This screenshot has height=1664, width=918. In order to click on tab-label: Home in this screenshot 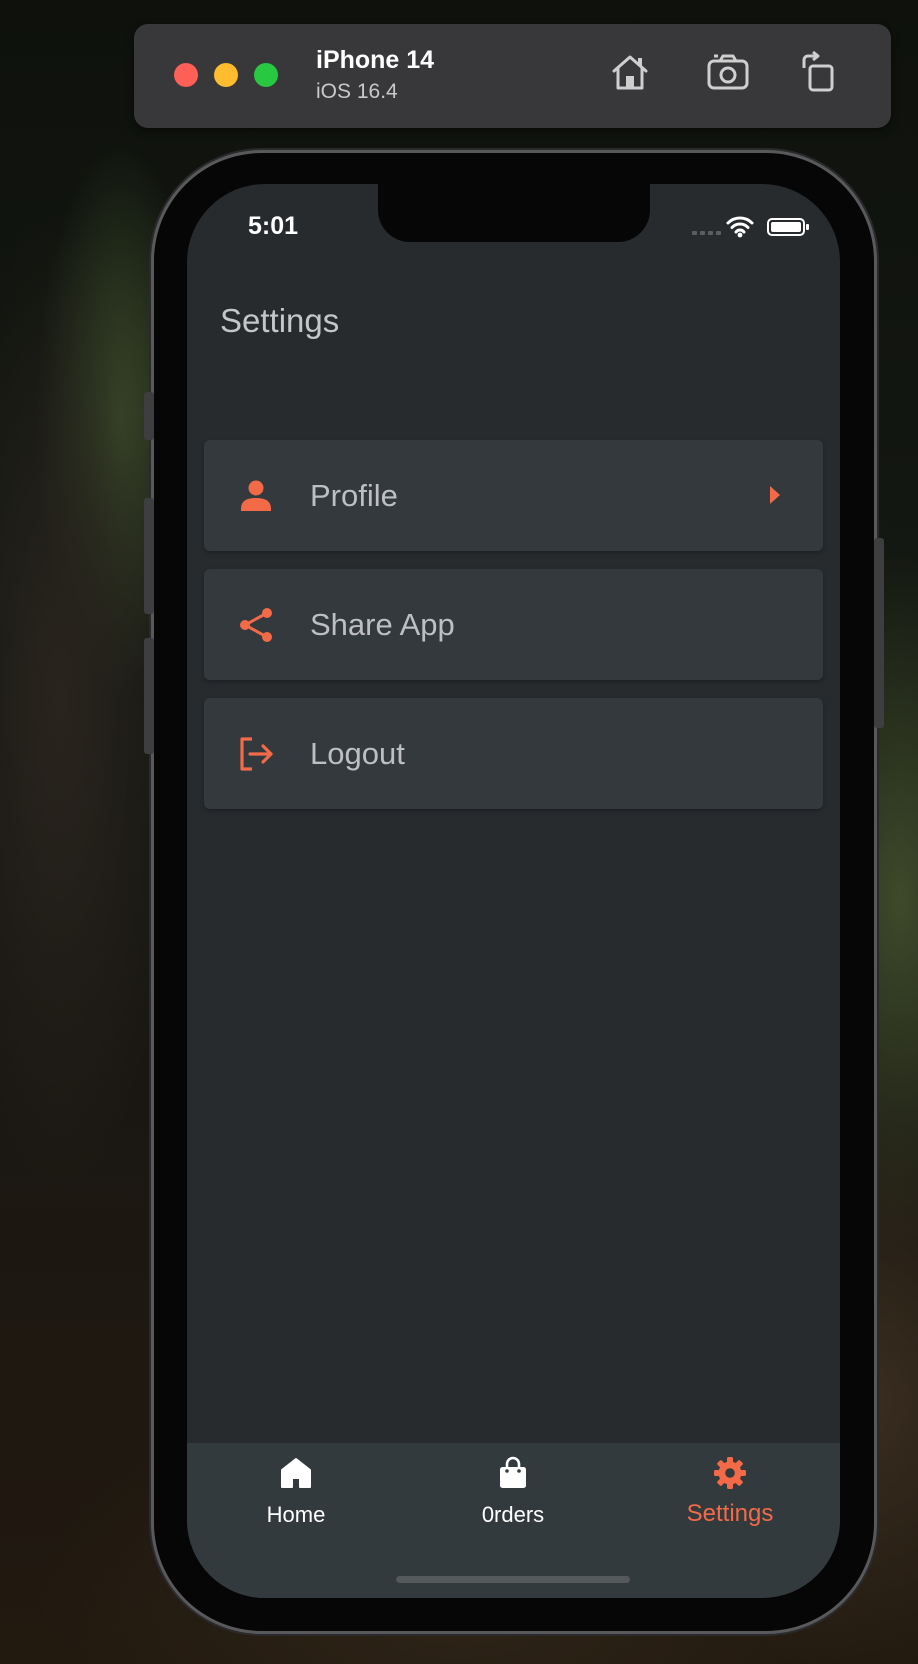, I will do `click(296, 1514)`.